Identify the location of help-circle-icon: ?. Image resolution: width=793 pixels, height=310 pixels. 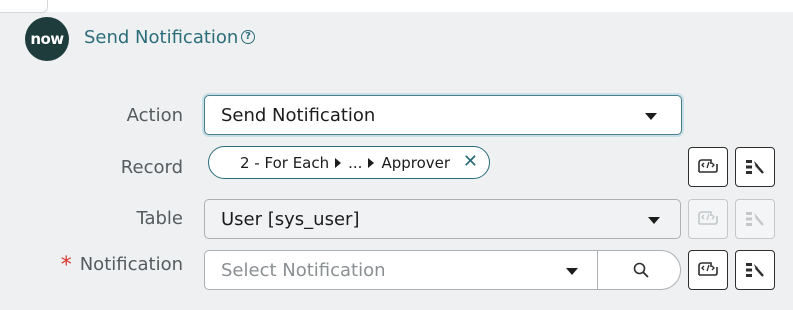
(248, 37).